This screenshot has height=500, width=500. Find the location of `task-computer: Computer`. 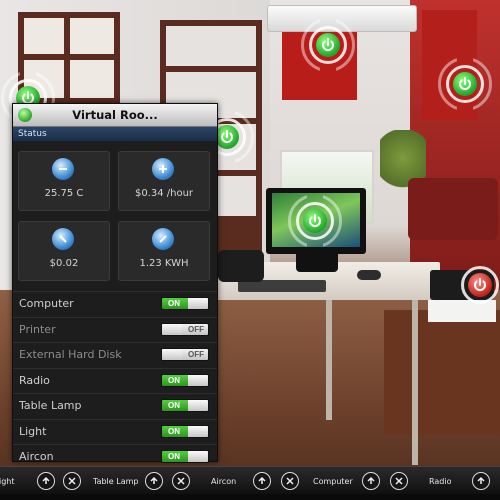

task-computer: Computer is located at coordinates (333, 481).